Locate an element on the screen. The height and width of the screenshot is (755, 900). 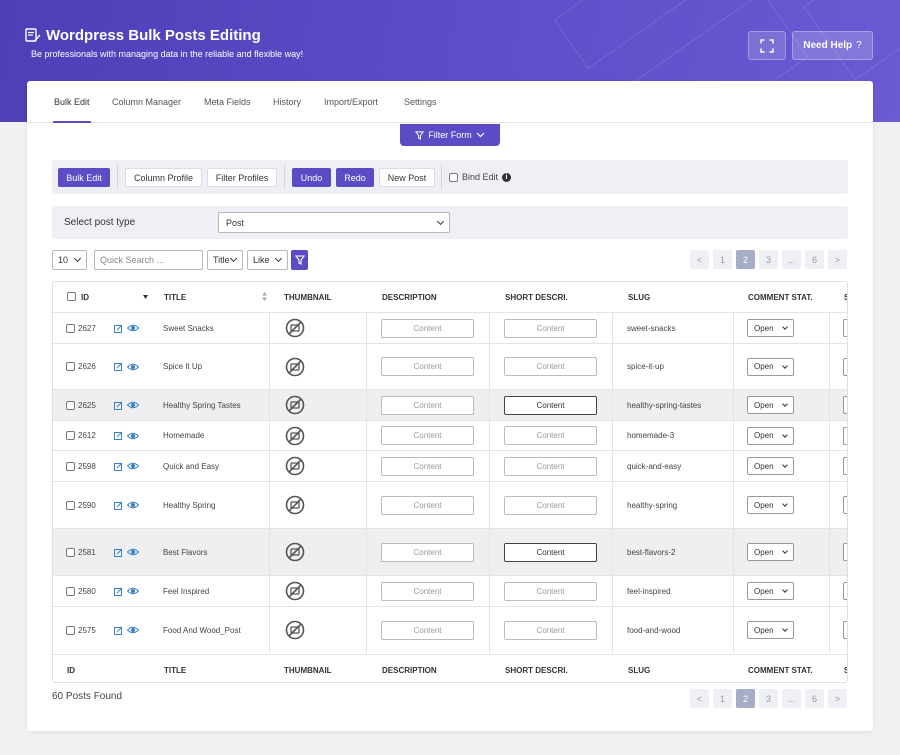
column-header-id: ID is located at coordinates (85, 297).